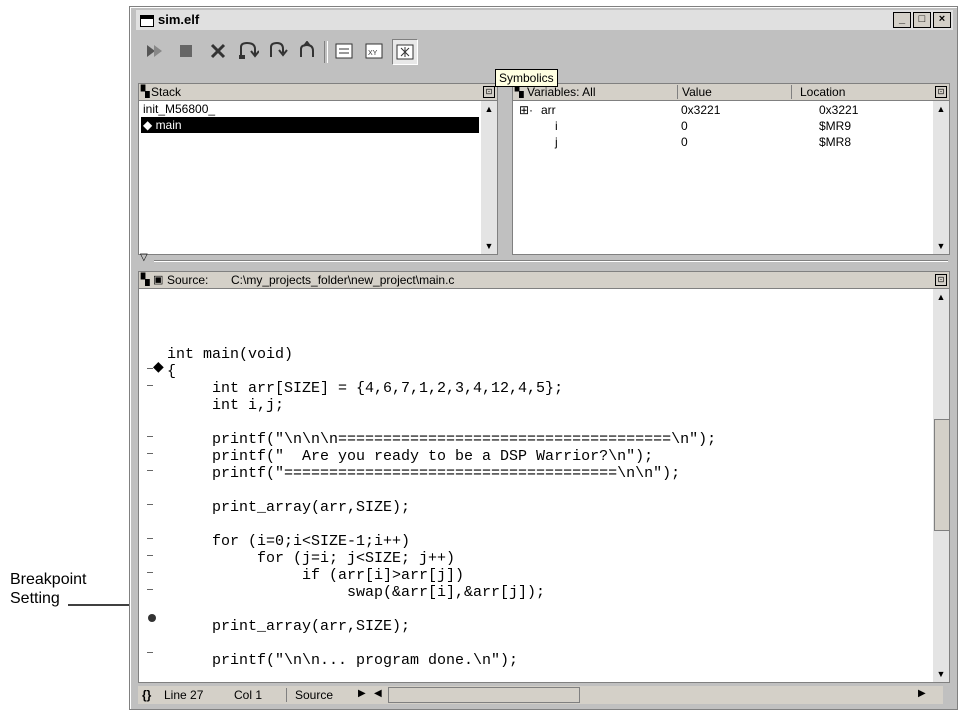 The image size is (962, 713). I want to click on mode-selector: Source, so click(309, 695).